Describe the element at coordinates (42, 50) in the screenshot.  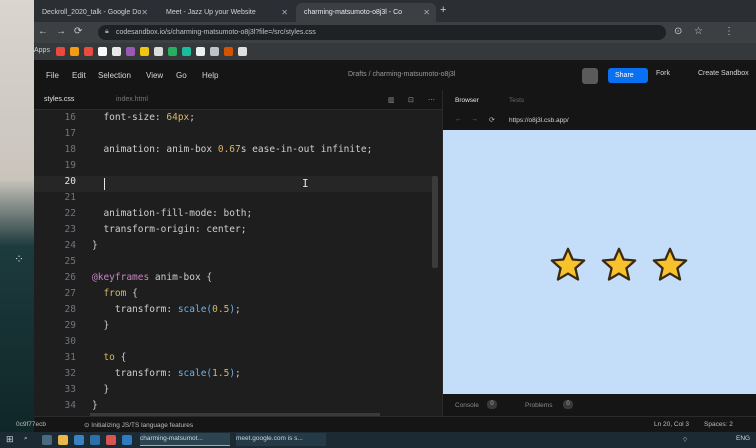
I see `apps-bookmark: Apps` at that location.